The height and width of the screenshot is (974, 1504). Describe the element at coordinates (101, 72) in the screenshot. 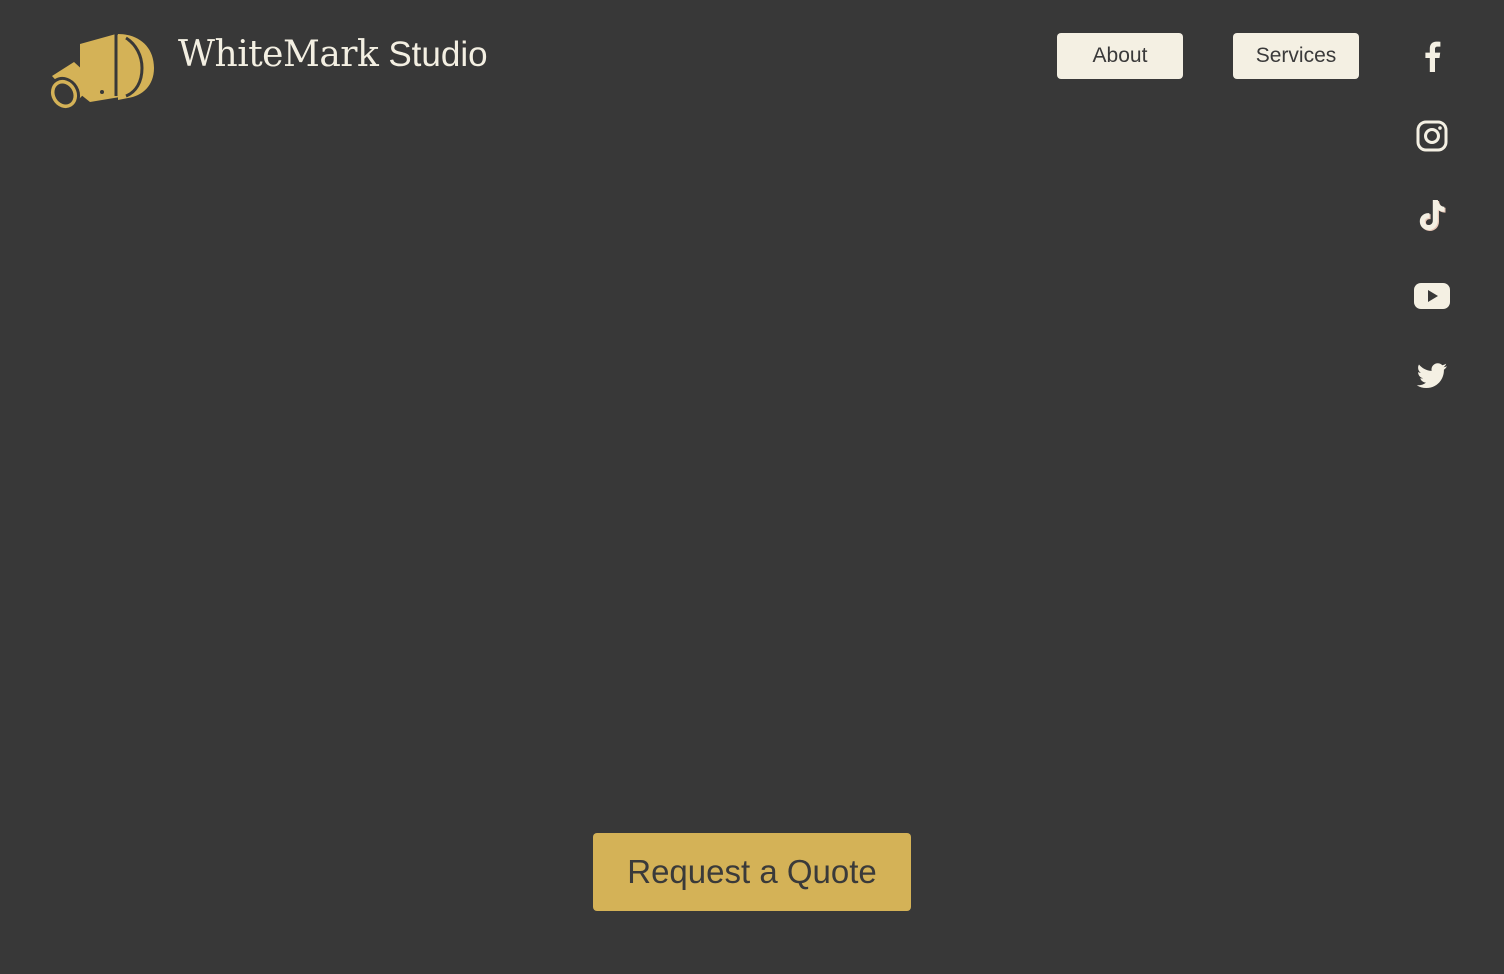

I see `camera-logo-icon` at that location.